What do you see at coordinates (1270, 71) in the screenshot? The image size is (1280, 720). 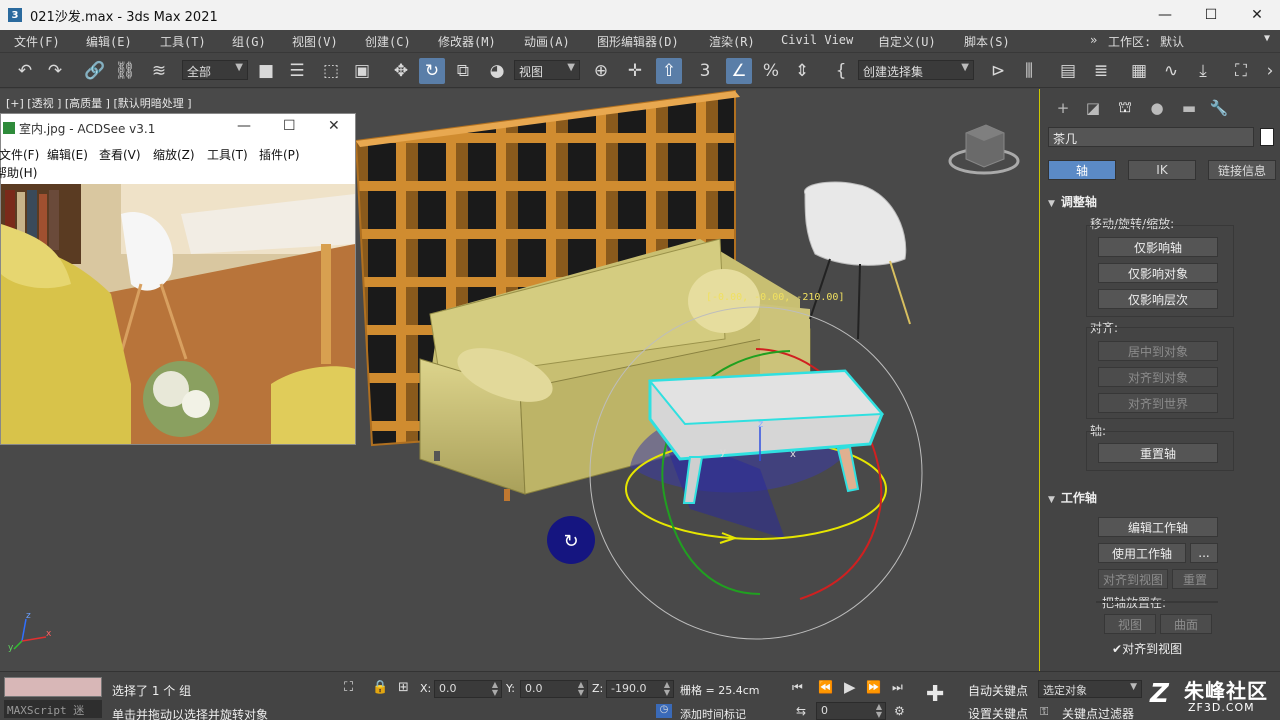 I see `toolbar-overflow-icon: ›` at bounding box center [1270, 71].